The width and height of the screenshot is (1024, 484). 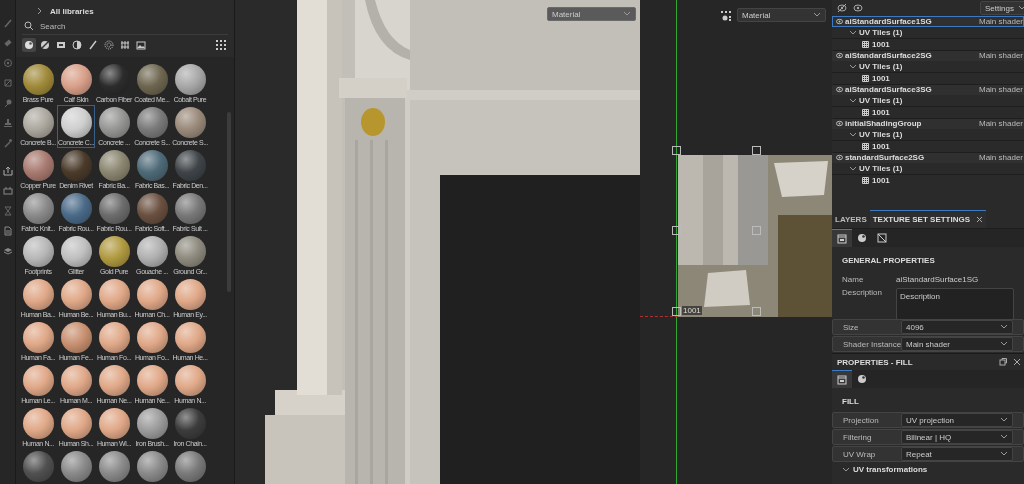 What do you see at coordinates (957, 344) in the screenshot?
I see `value-dropdown: Main shader` at bounding box center [957, 344].